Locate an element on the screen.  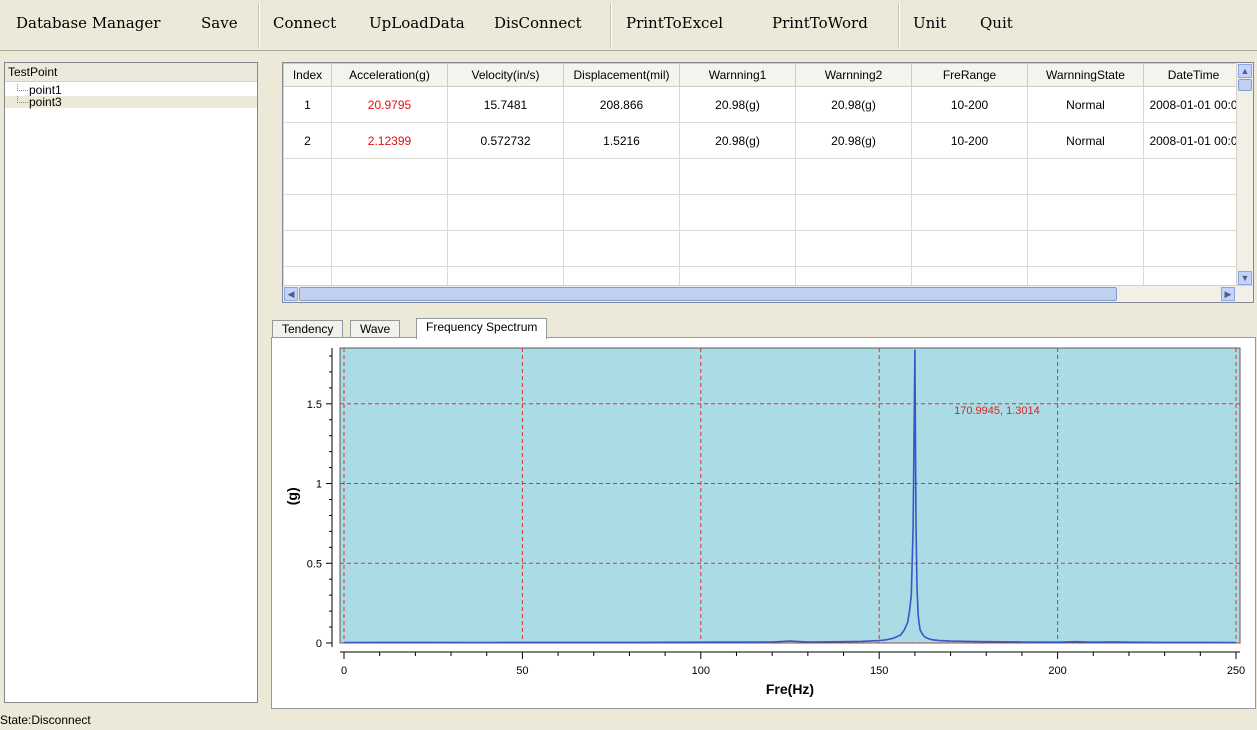
scroll-right-icon: ▶ is located at coordinates (1228, 294).